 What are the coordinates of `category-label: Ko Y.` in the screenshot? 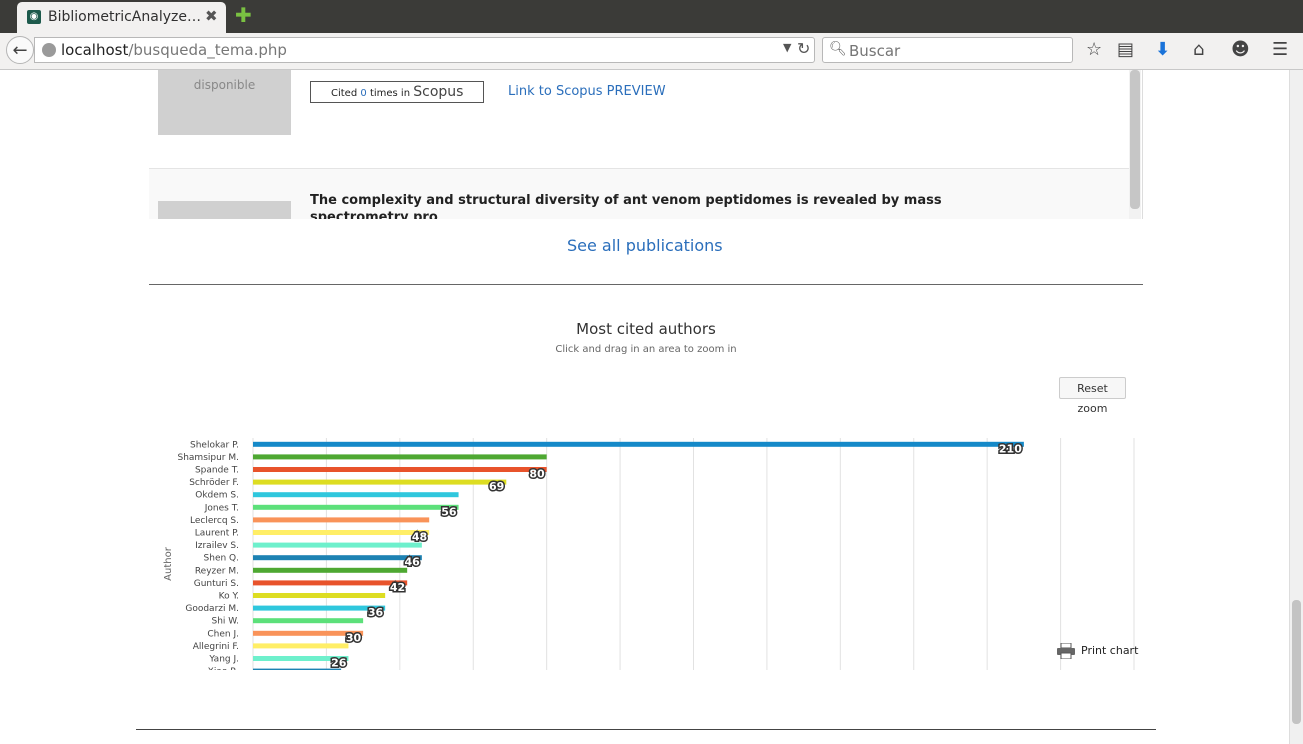 It's located at (229, 597).